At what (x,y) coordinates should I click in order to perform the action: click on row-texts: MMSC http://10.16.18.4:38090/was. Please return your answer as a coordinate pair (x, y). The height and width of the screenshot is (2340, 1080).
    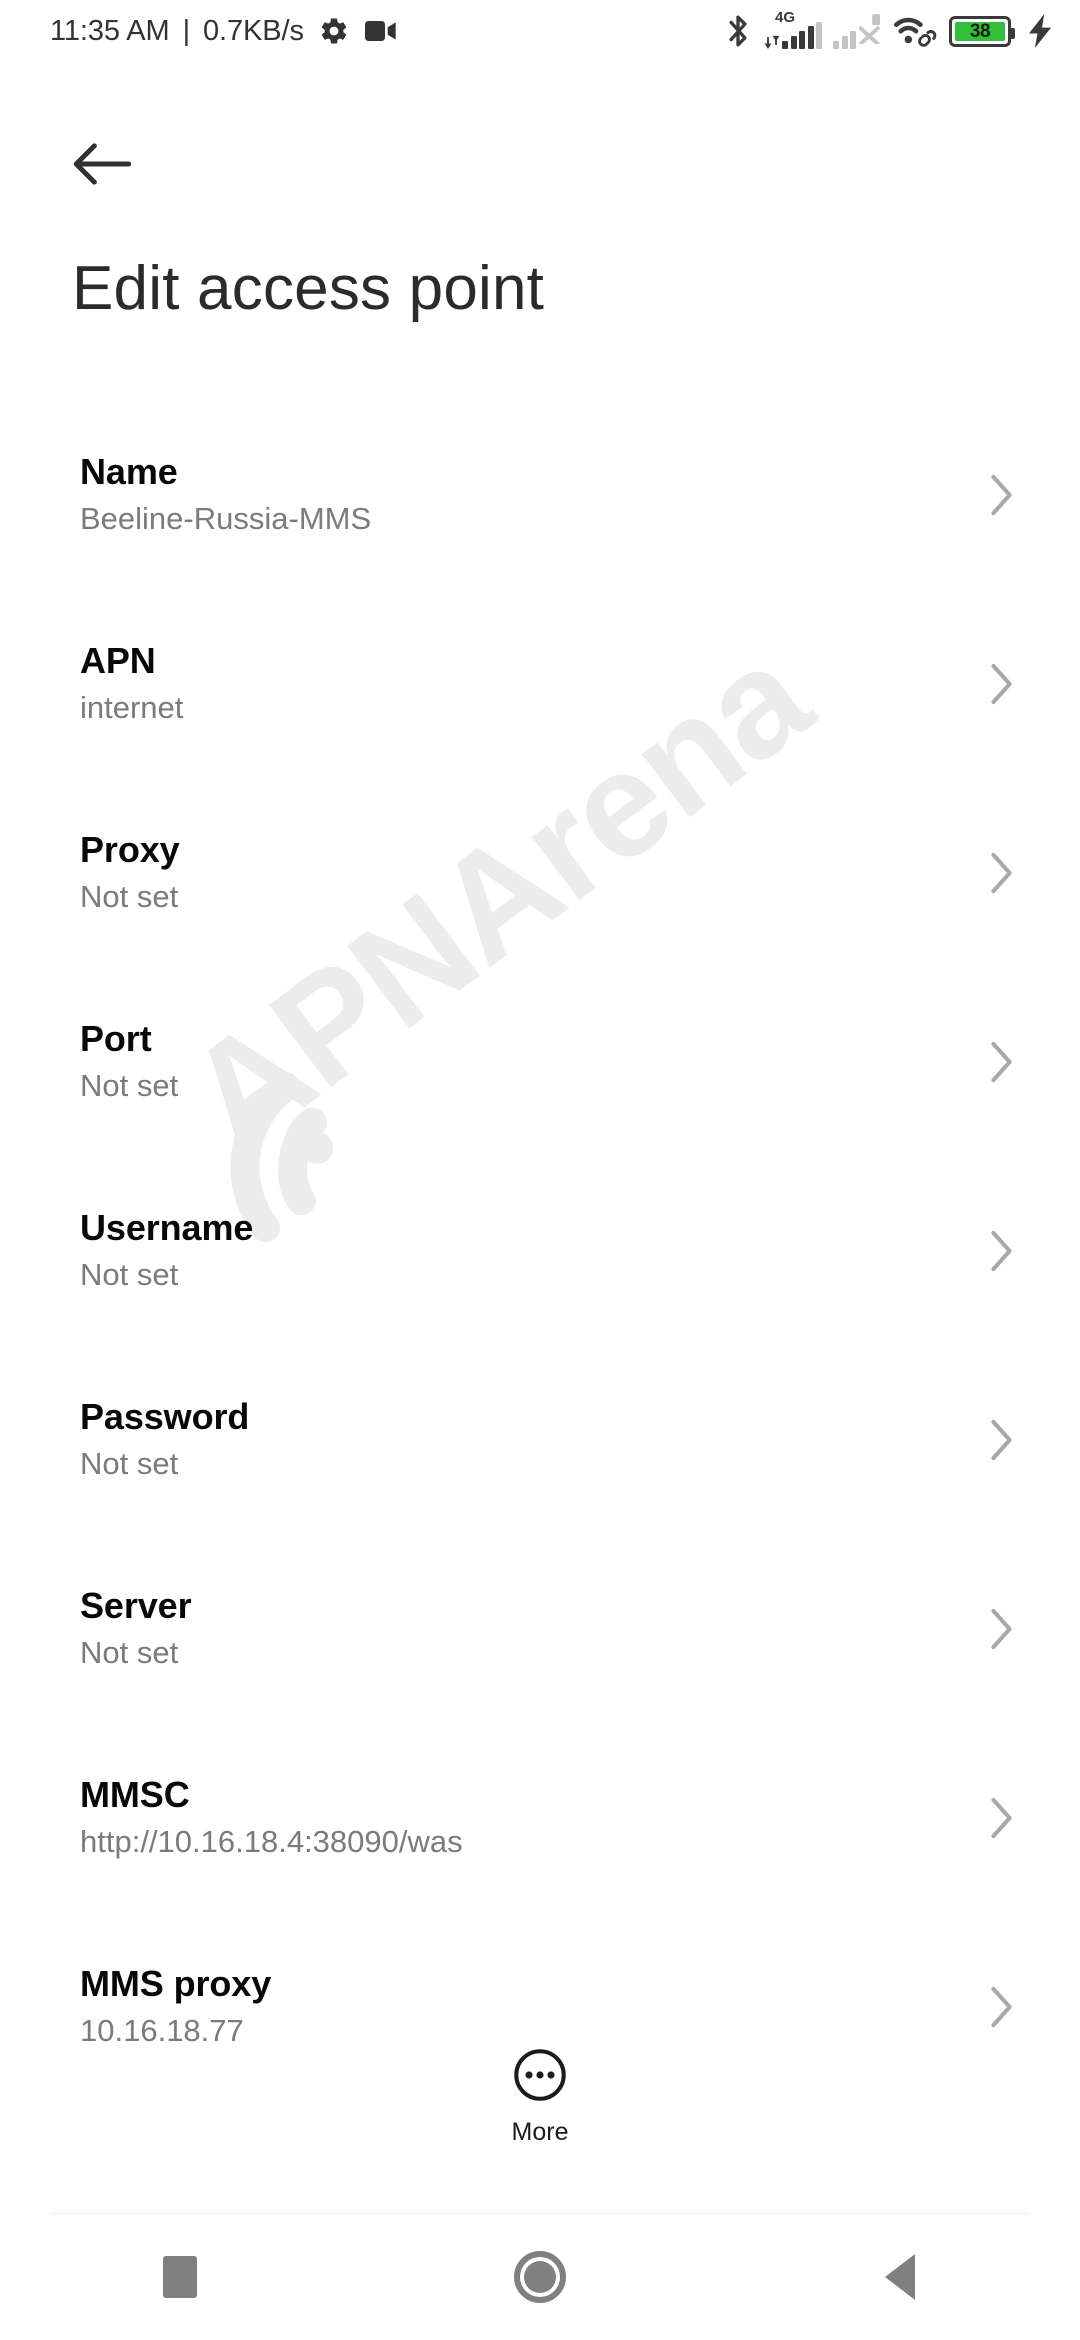
    Looking at the image, I should click on (520, 1818).